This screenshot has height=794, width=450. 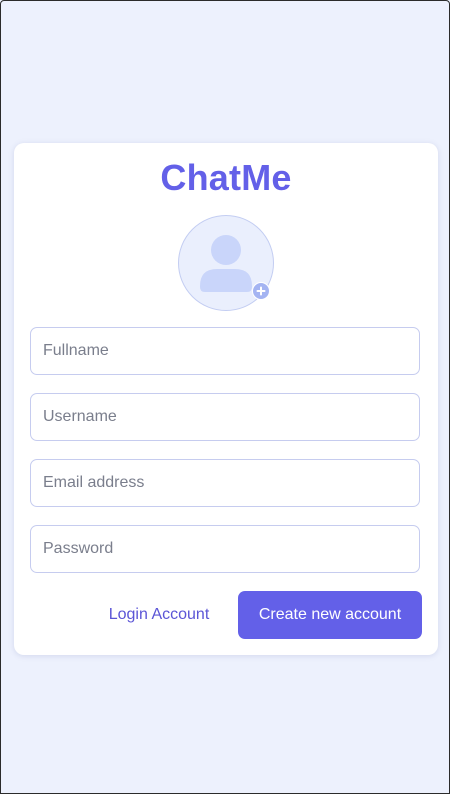 I want to click on login-account-link: Login Account, so click(x=159, y=615).